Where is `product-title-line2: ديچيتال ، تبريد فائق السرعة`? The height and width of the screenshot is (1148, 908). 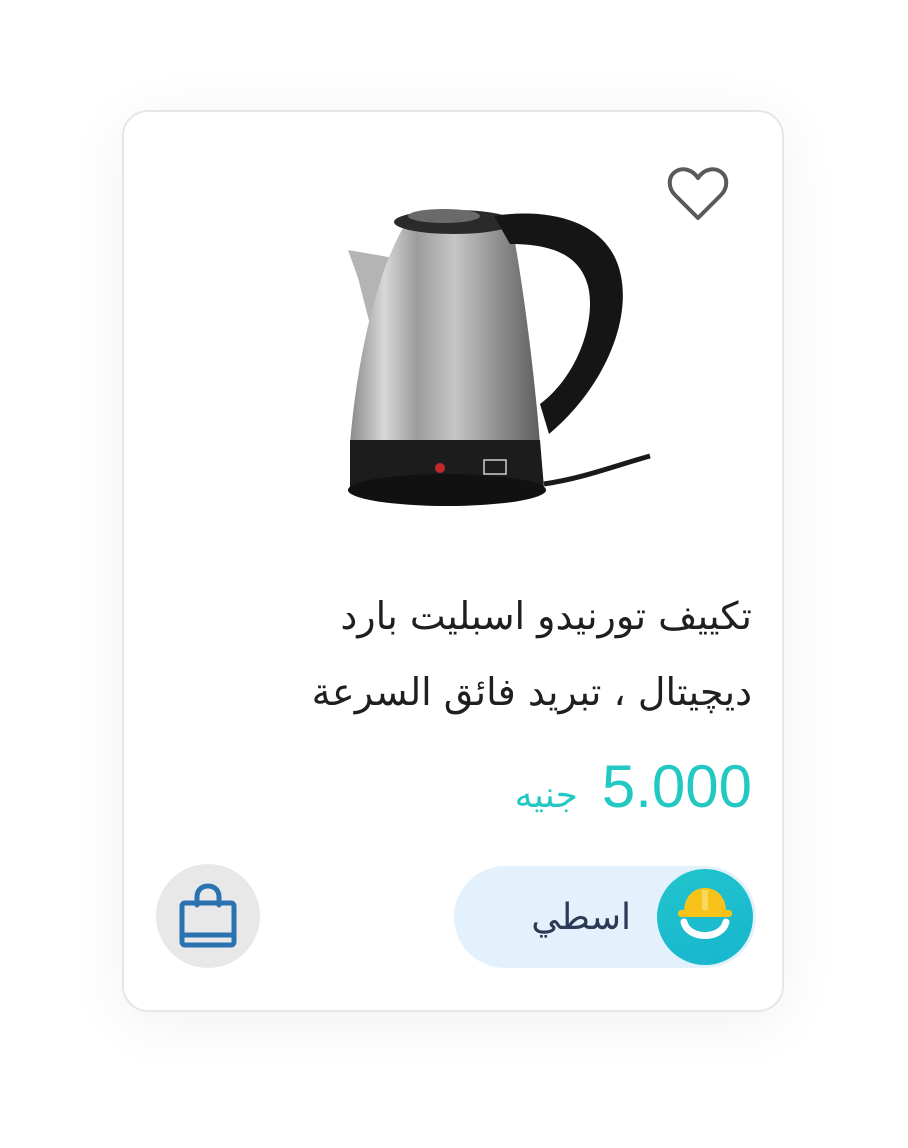 product-title-line2: ديچيتال ، تبريد فائق السرعة is located at coordinates (531, 692).